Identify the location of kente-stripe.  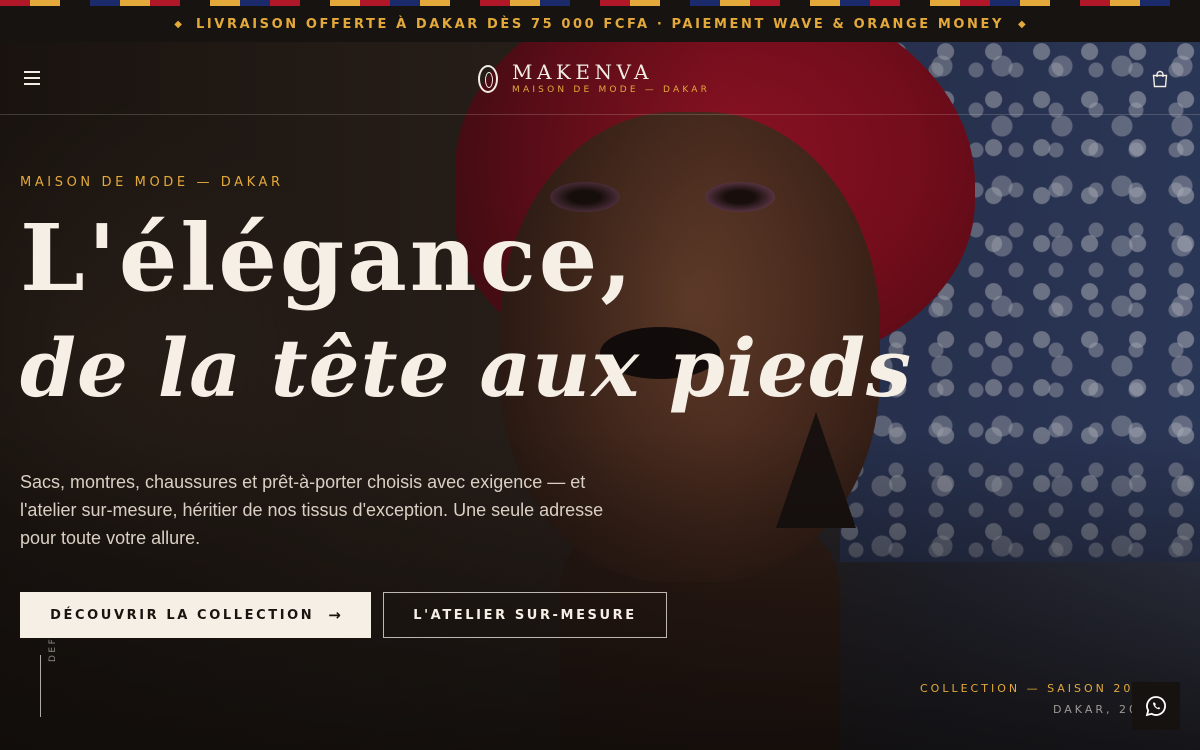
(600, 3).